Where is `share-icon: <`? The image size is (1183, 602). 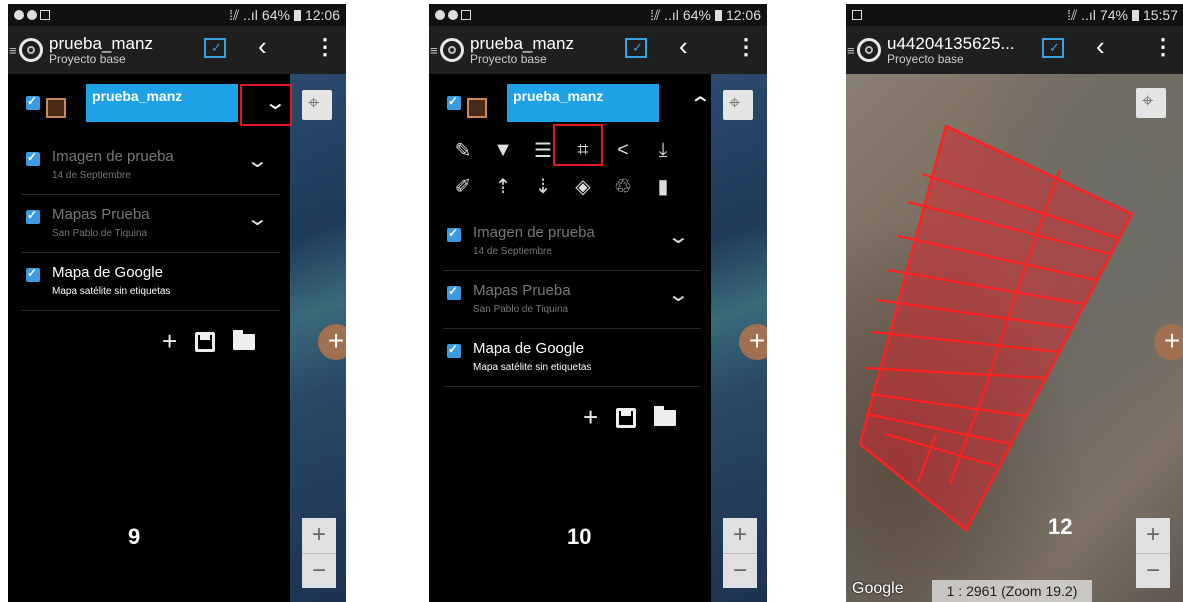 share-icon: < is located at coordinates (623, 150).